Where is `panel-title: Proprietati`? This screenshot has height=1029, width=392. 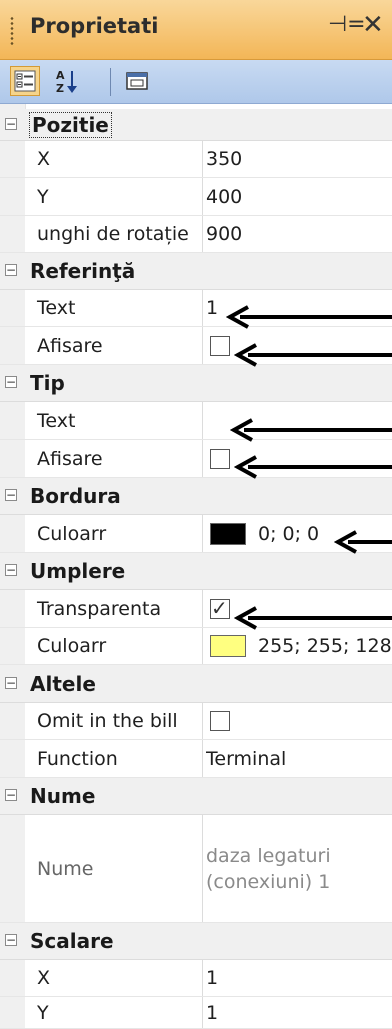
panel-title: Proprietati is located at coordinates (94, 26).